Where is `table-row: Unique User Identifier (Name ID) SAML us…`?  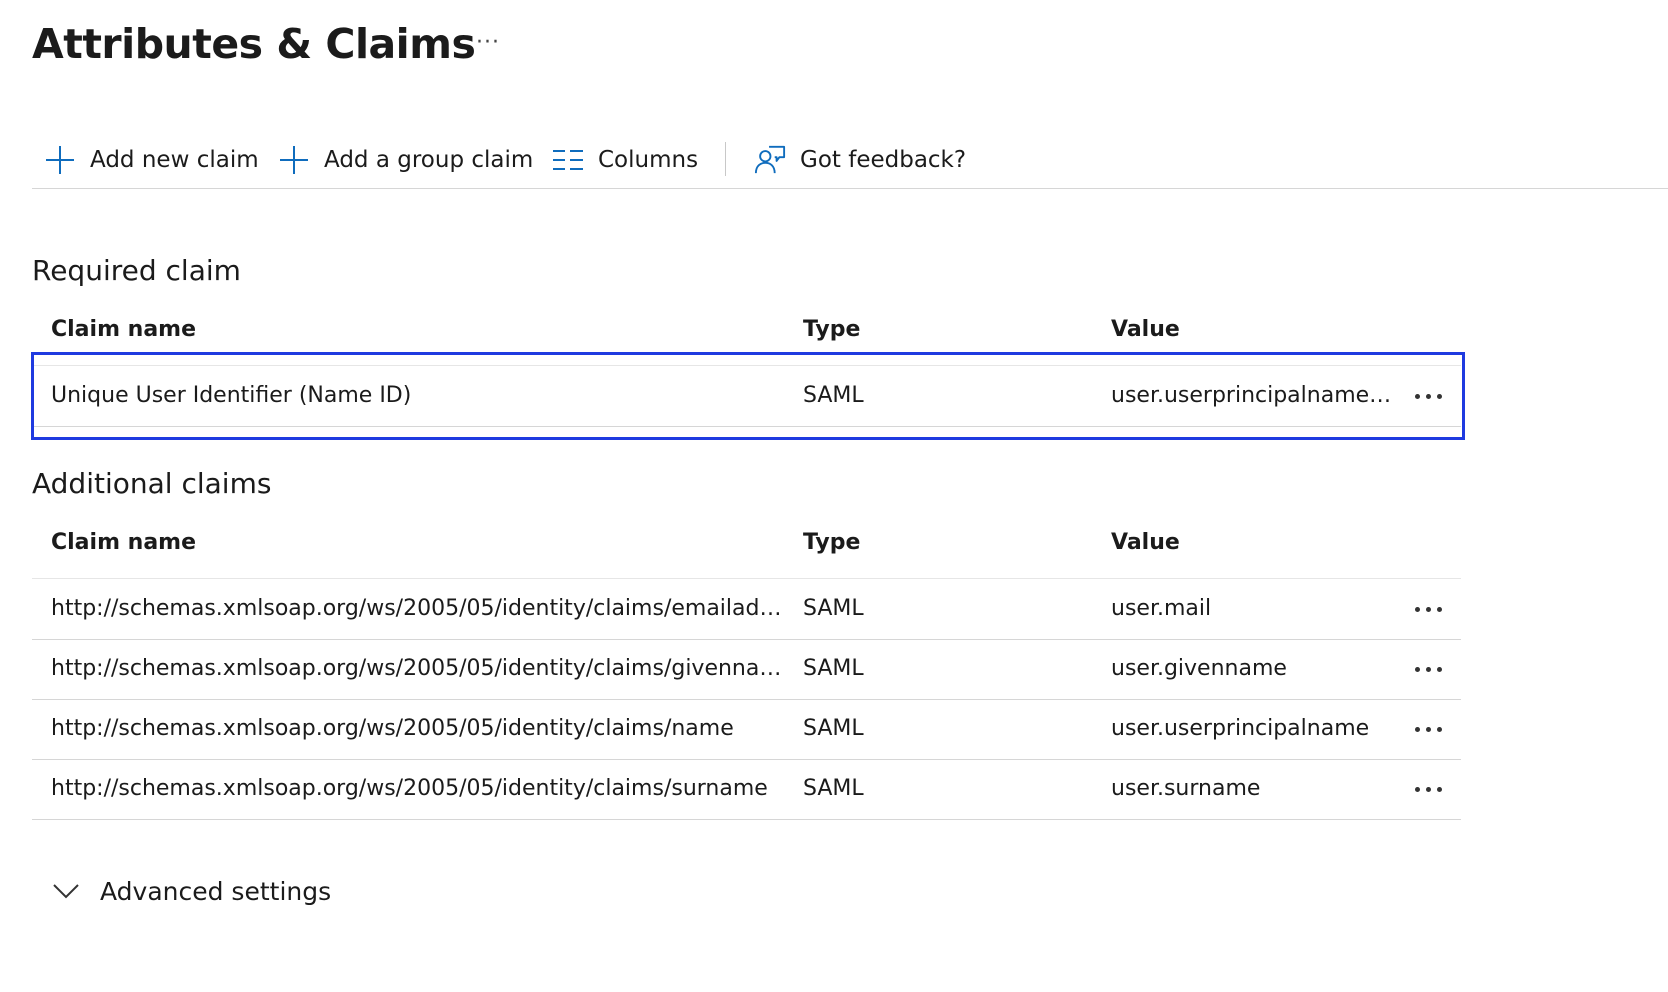 table-row: Unique User Identifier (Name ID) SAML us… is located at coordinates (746, 396).